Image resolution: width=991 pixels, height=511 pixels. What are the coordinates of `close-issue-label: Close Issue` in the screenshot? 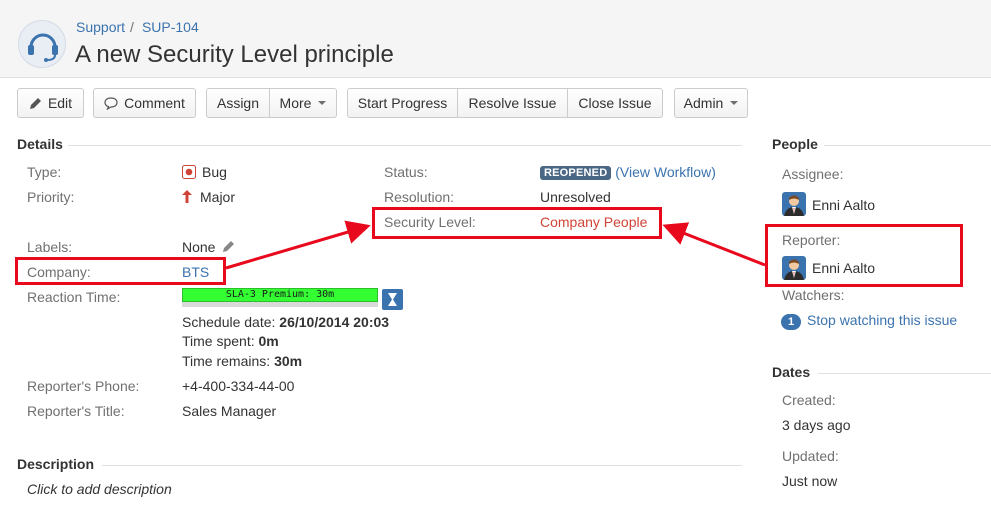 It's located at (615, 103).